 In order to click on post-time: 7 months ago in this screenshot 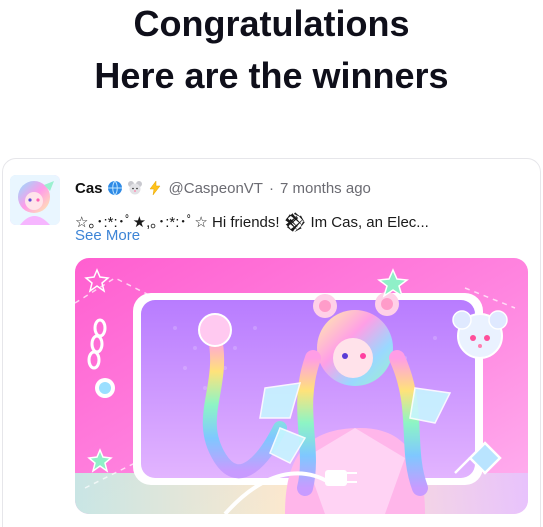, I will do `click(325, 188)`.